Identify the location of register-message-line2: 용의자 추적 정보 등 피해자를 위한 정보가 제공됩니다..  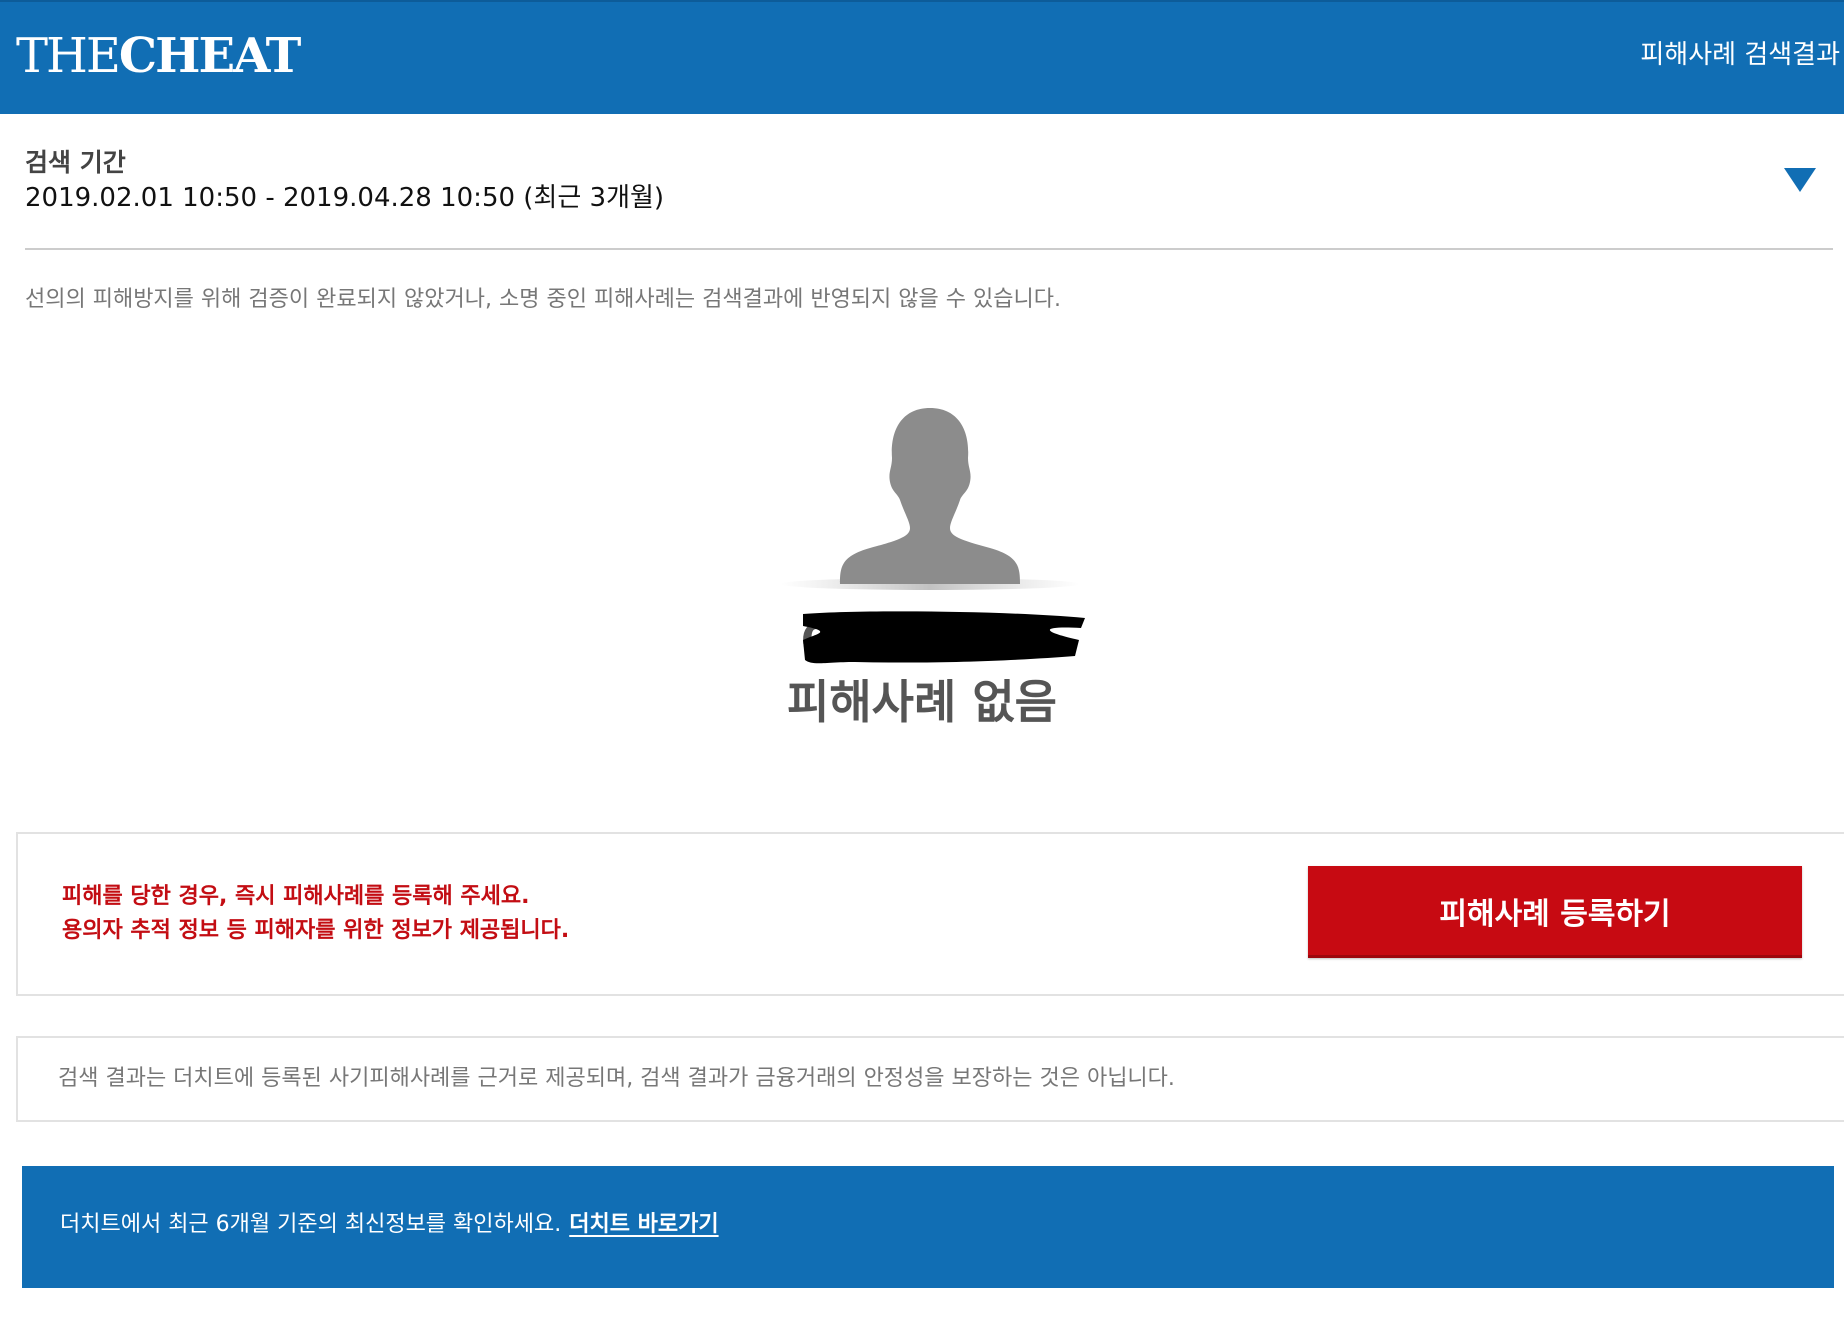
(316, 930).